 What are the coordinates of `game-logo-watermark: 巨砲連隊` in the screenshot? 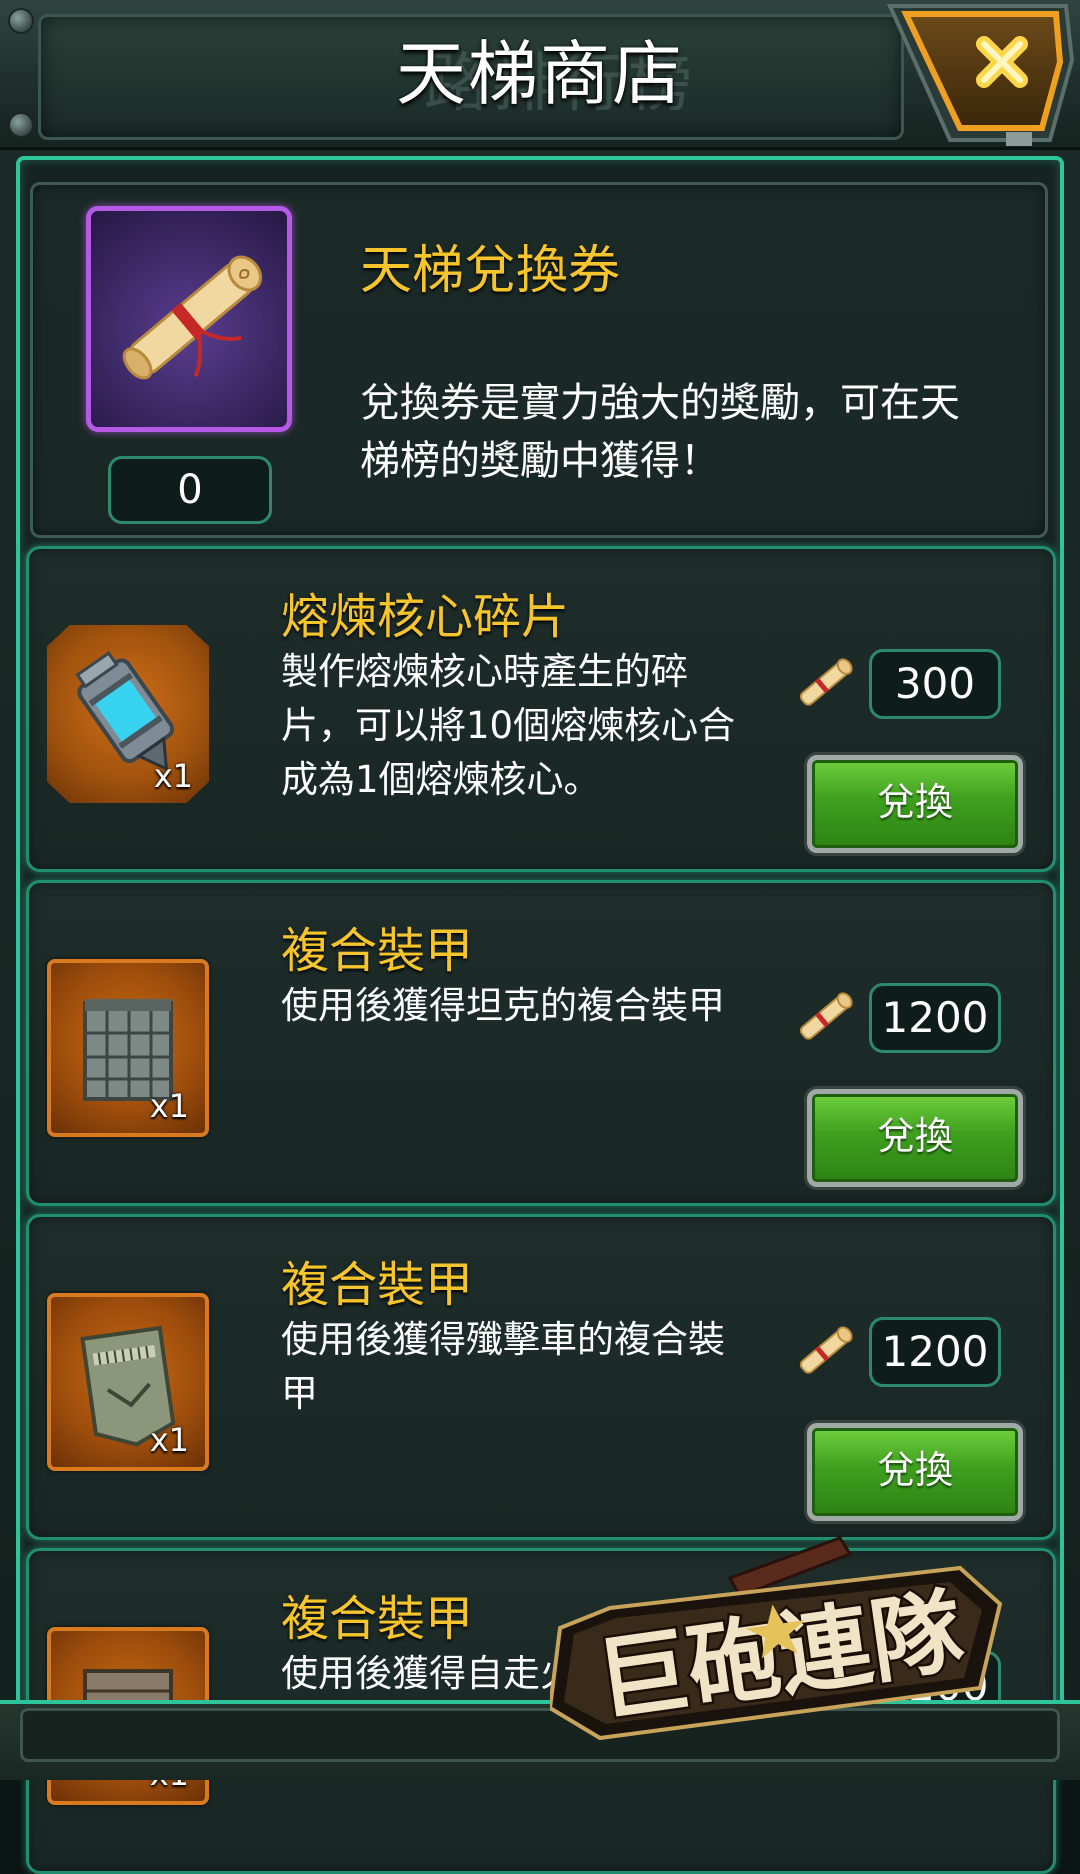 It's located at (778, 1628).